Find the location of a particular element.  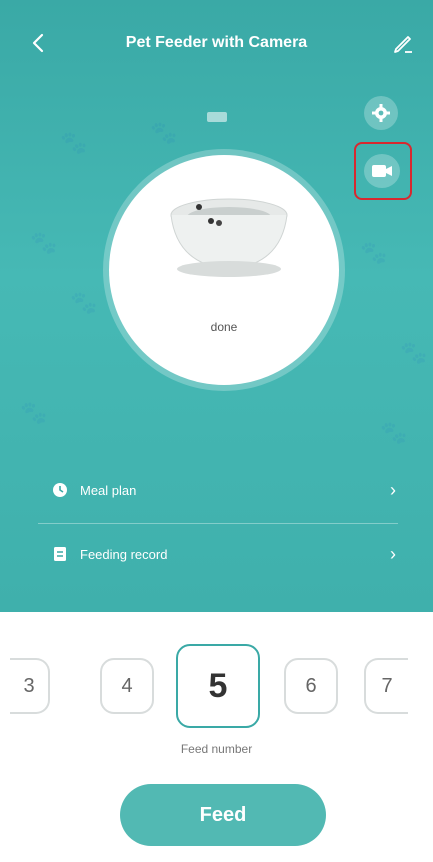

feed-button: Feed is located at coordinates (223, 815).